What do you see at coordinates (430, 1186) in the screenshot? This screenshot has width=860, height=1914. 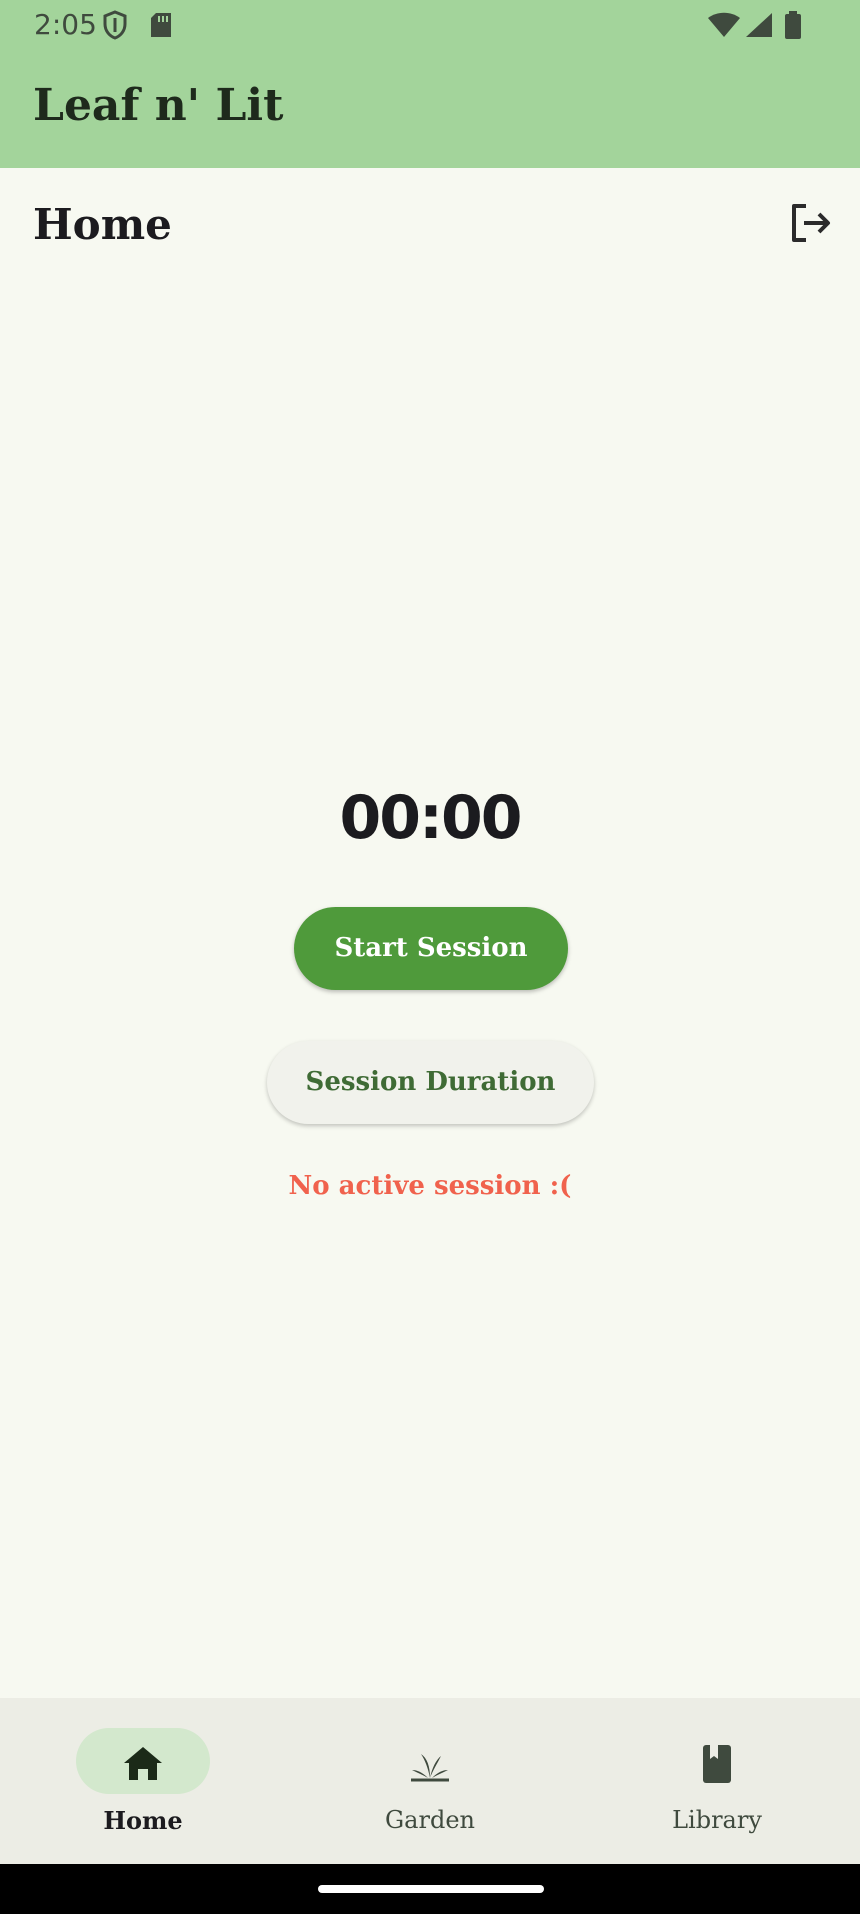 I see `session-status-text: No active session :(` at bounding box center [430, 1186].